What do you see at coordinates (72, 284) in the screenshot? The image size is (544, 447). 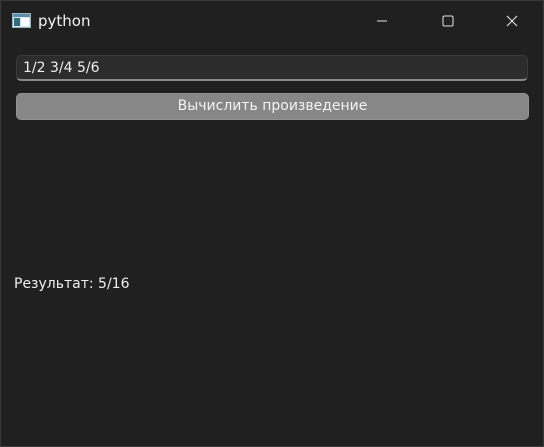 I see `result-label: Результат: 5/16` at bounding box center [72, 284].